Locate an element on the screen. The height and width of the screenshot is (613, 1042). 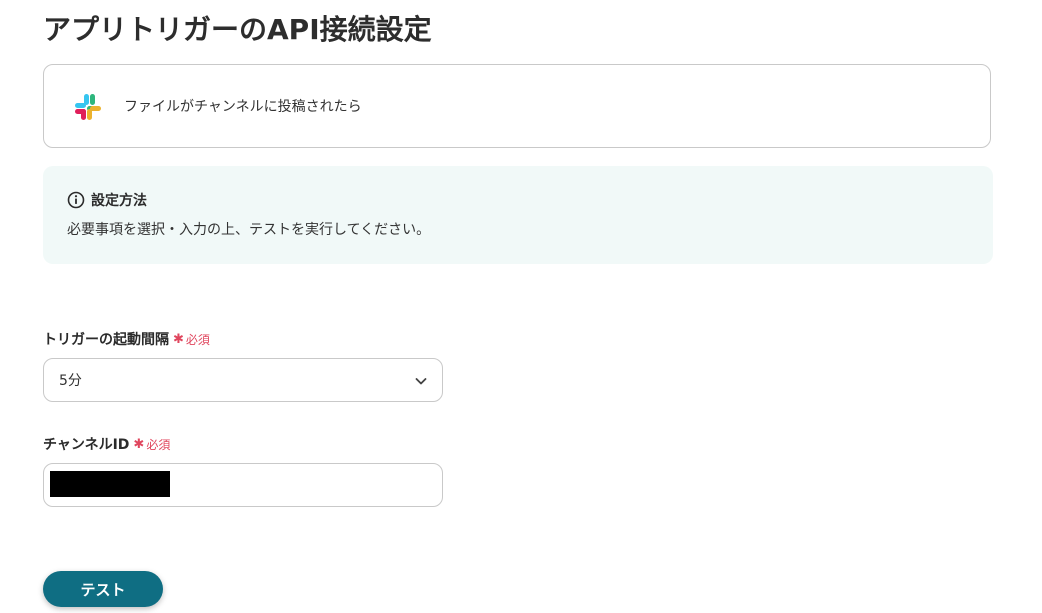
info-icon is located at coordinates (76, 200).